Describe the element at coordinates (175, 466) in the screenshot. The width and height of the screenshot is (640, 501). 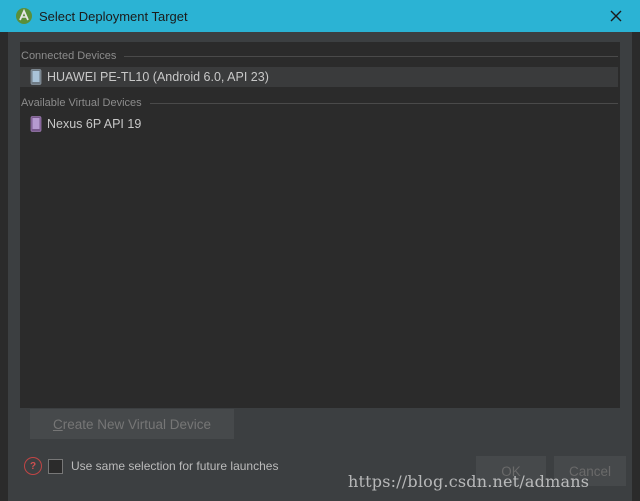
I see `same-selection-label: Use same selection for future launches` at that location.